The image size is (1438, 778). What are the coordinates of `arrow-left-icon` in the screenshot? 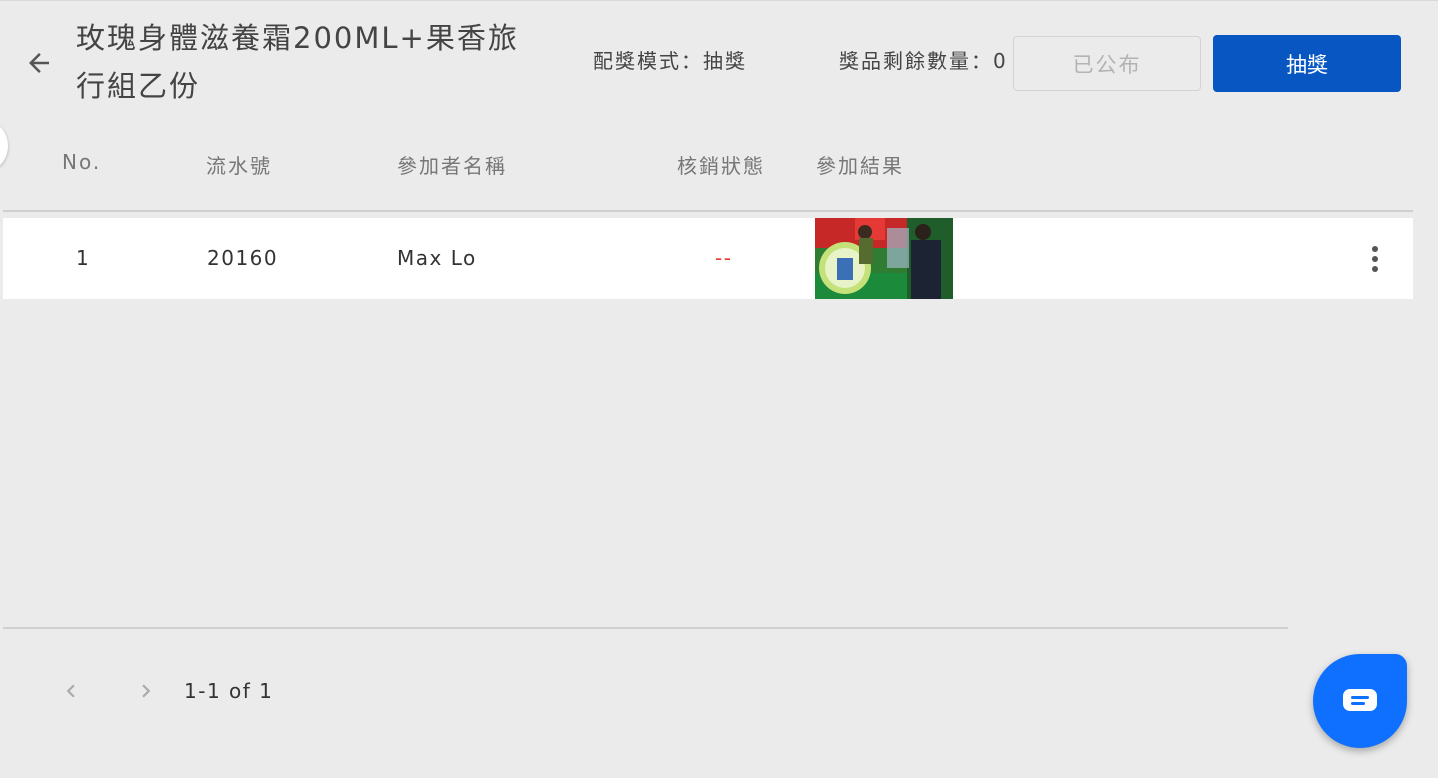 It's located at (39, 63).